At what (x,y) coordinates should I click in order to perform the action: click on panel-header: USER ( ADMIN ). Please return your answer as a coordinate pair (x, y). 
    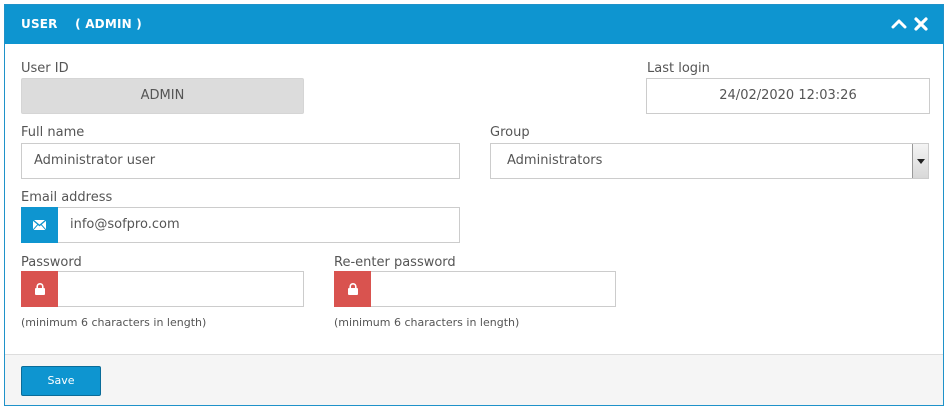
    Looking at the image, I should click on (474, 24).